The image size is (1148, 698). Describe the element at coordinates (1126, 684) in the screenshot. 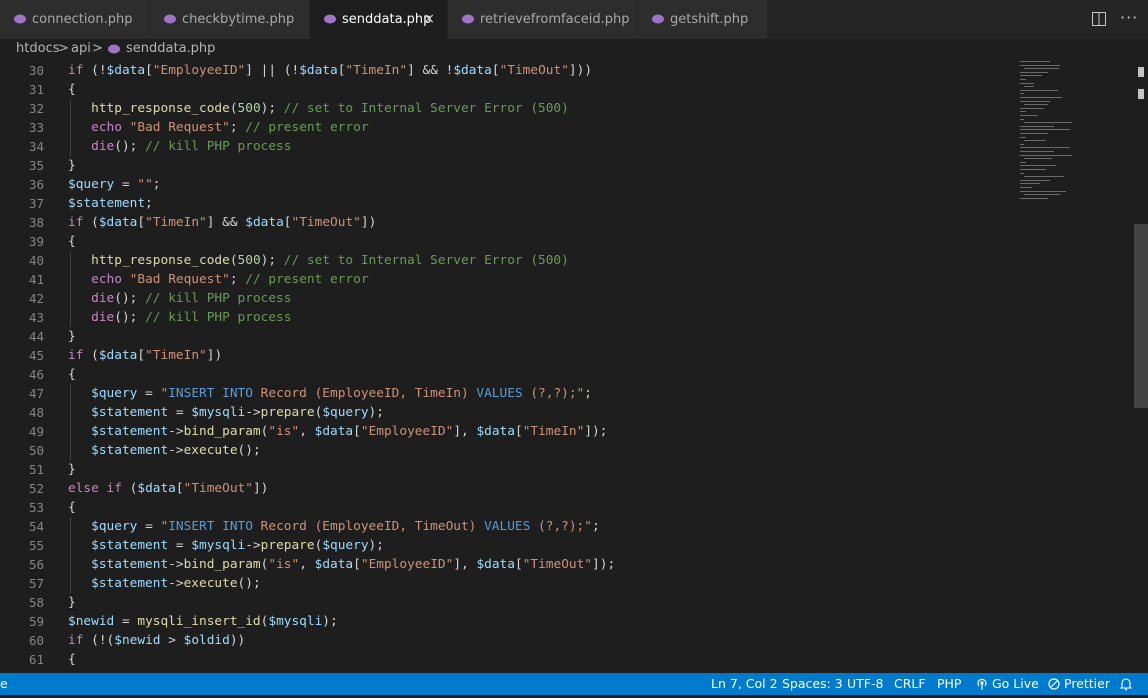

I see `bell-icon` at that location.